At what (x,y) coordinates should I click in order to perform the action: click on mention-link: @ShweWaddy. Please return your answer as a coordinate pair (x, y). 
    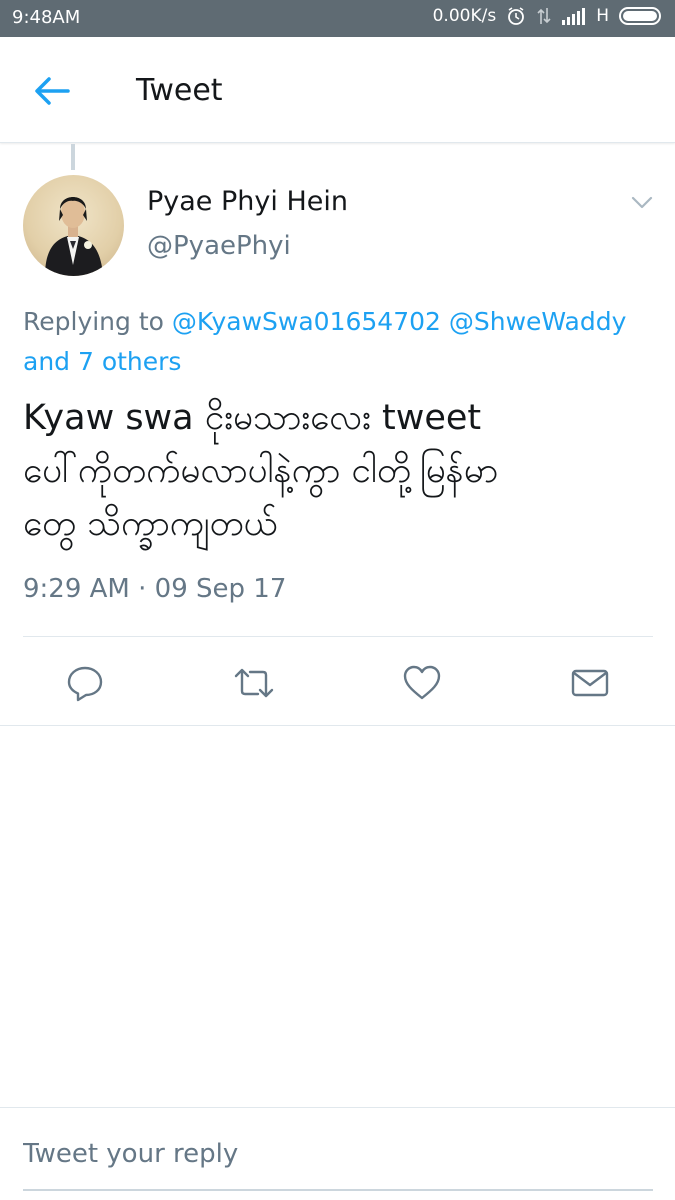
    Looking at the image, I should click on (538, 321).